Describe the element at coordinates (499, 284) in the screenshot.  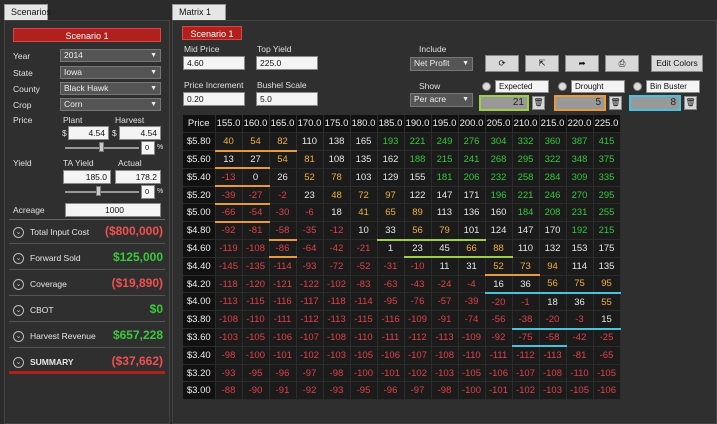
I see `matrix-cell: 16` at that location.